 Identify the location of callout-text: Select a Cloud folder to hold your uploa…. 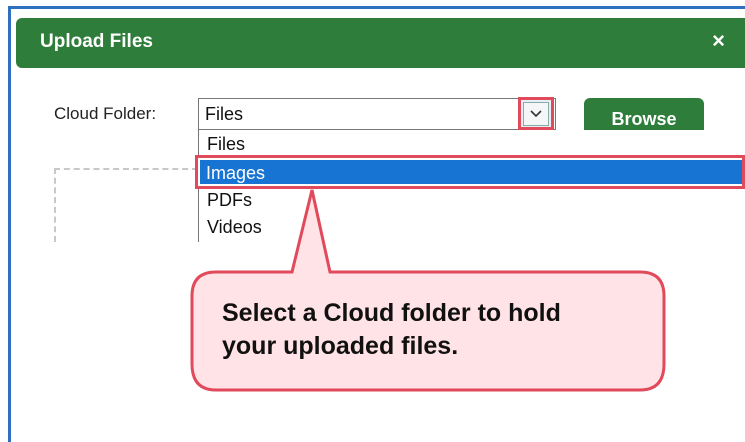
(442, 330).